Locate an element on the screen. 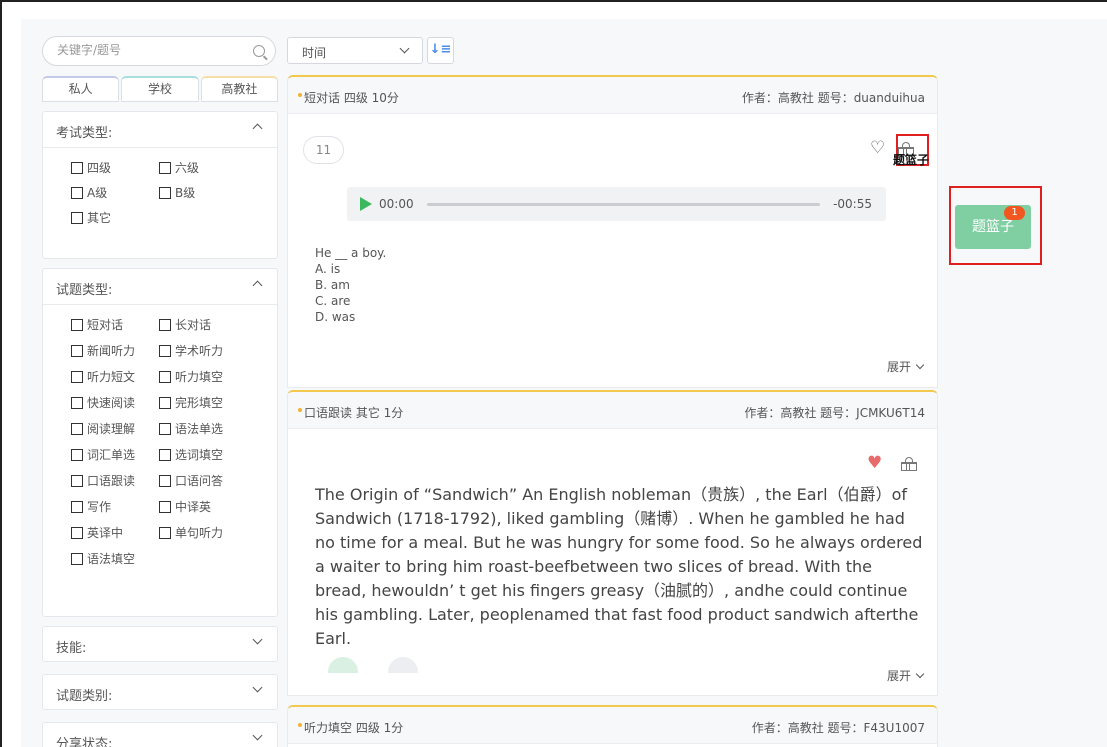  exam-type-header: 考试类型: is located at coordinates (160, 130).